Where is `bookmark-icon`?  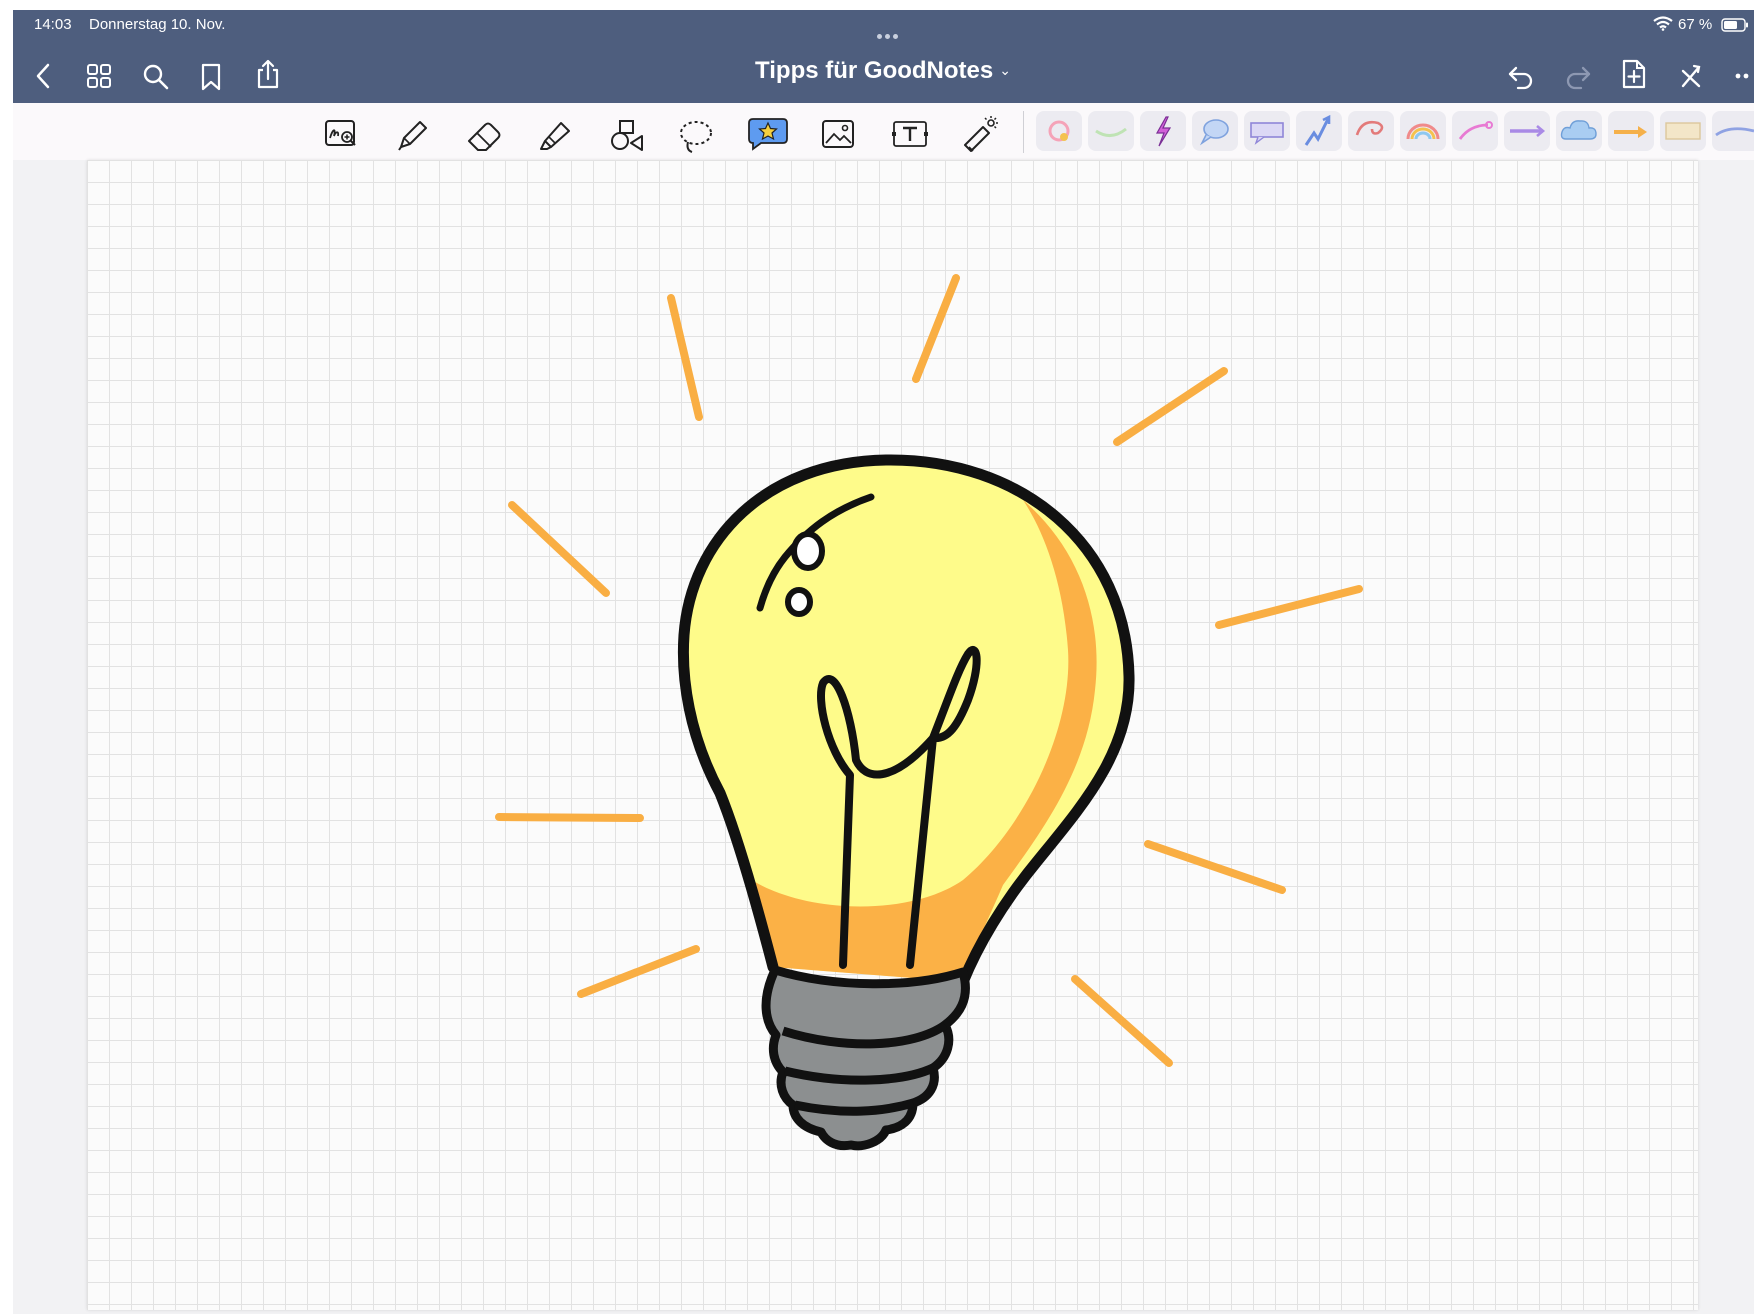 bookmark-icon is located at coordinates (211, 77).